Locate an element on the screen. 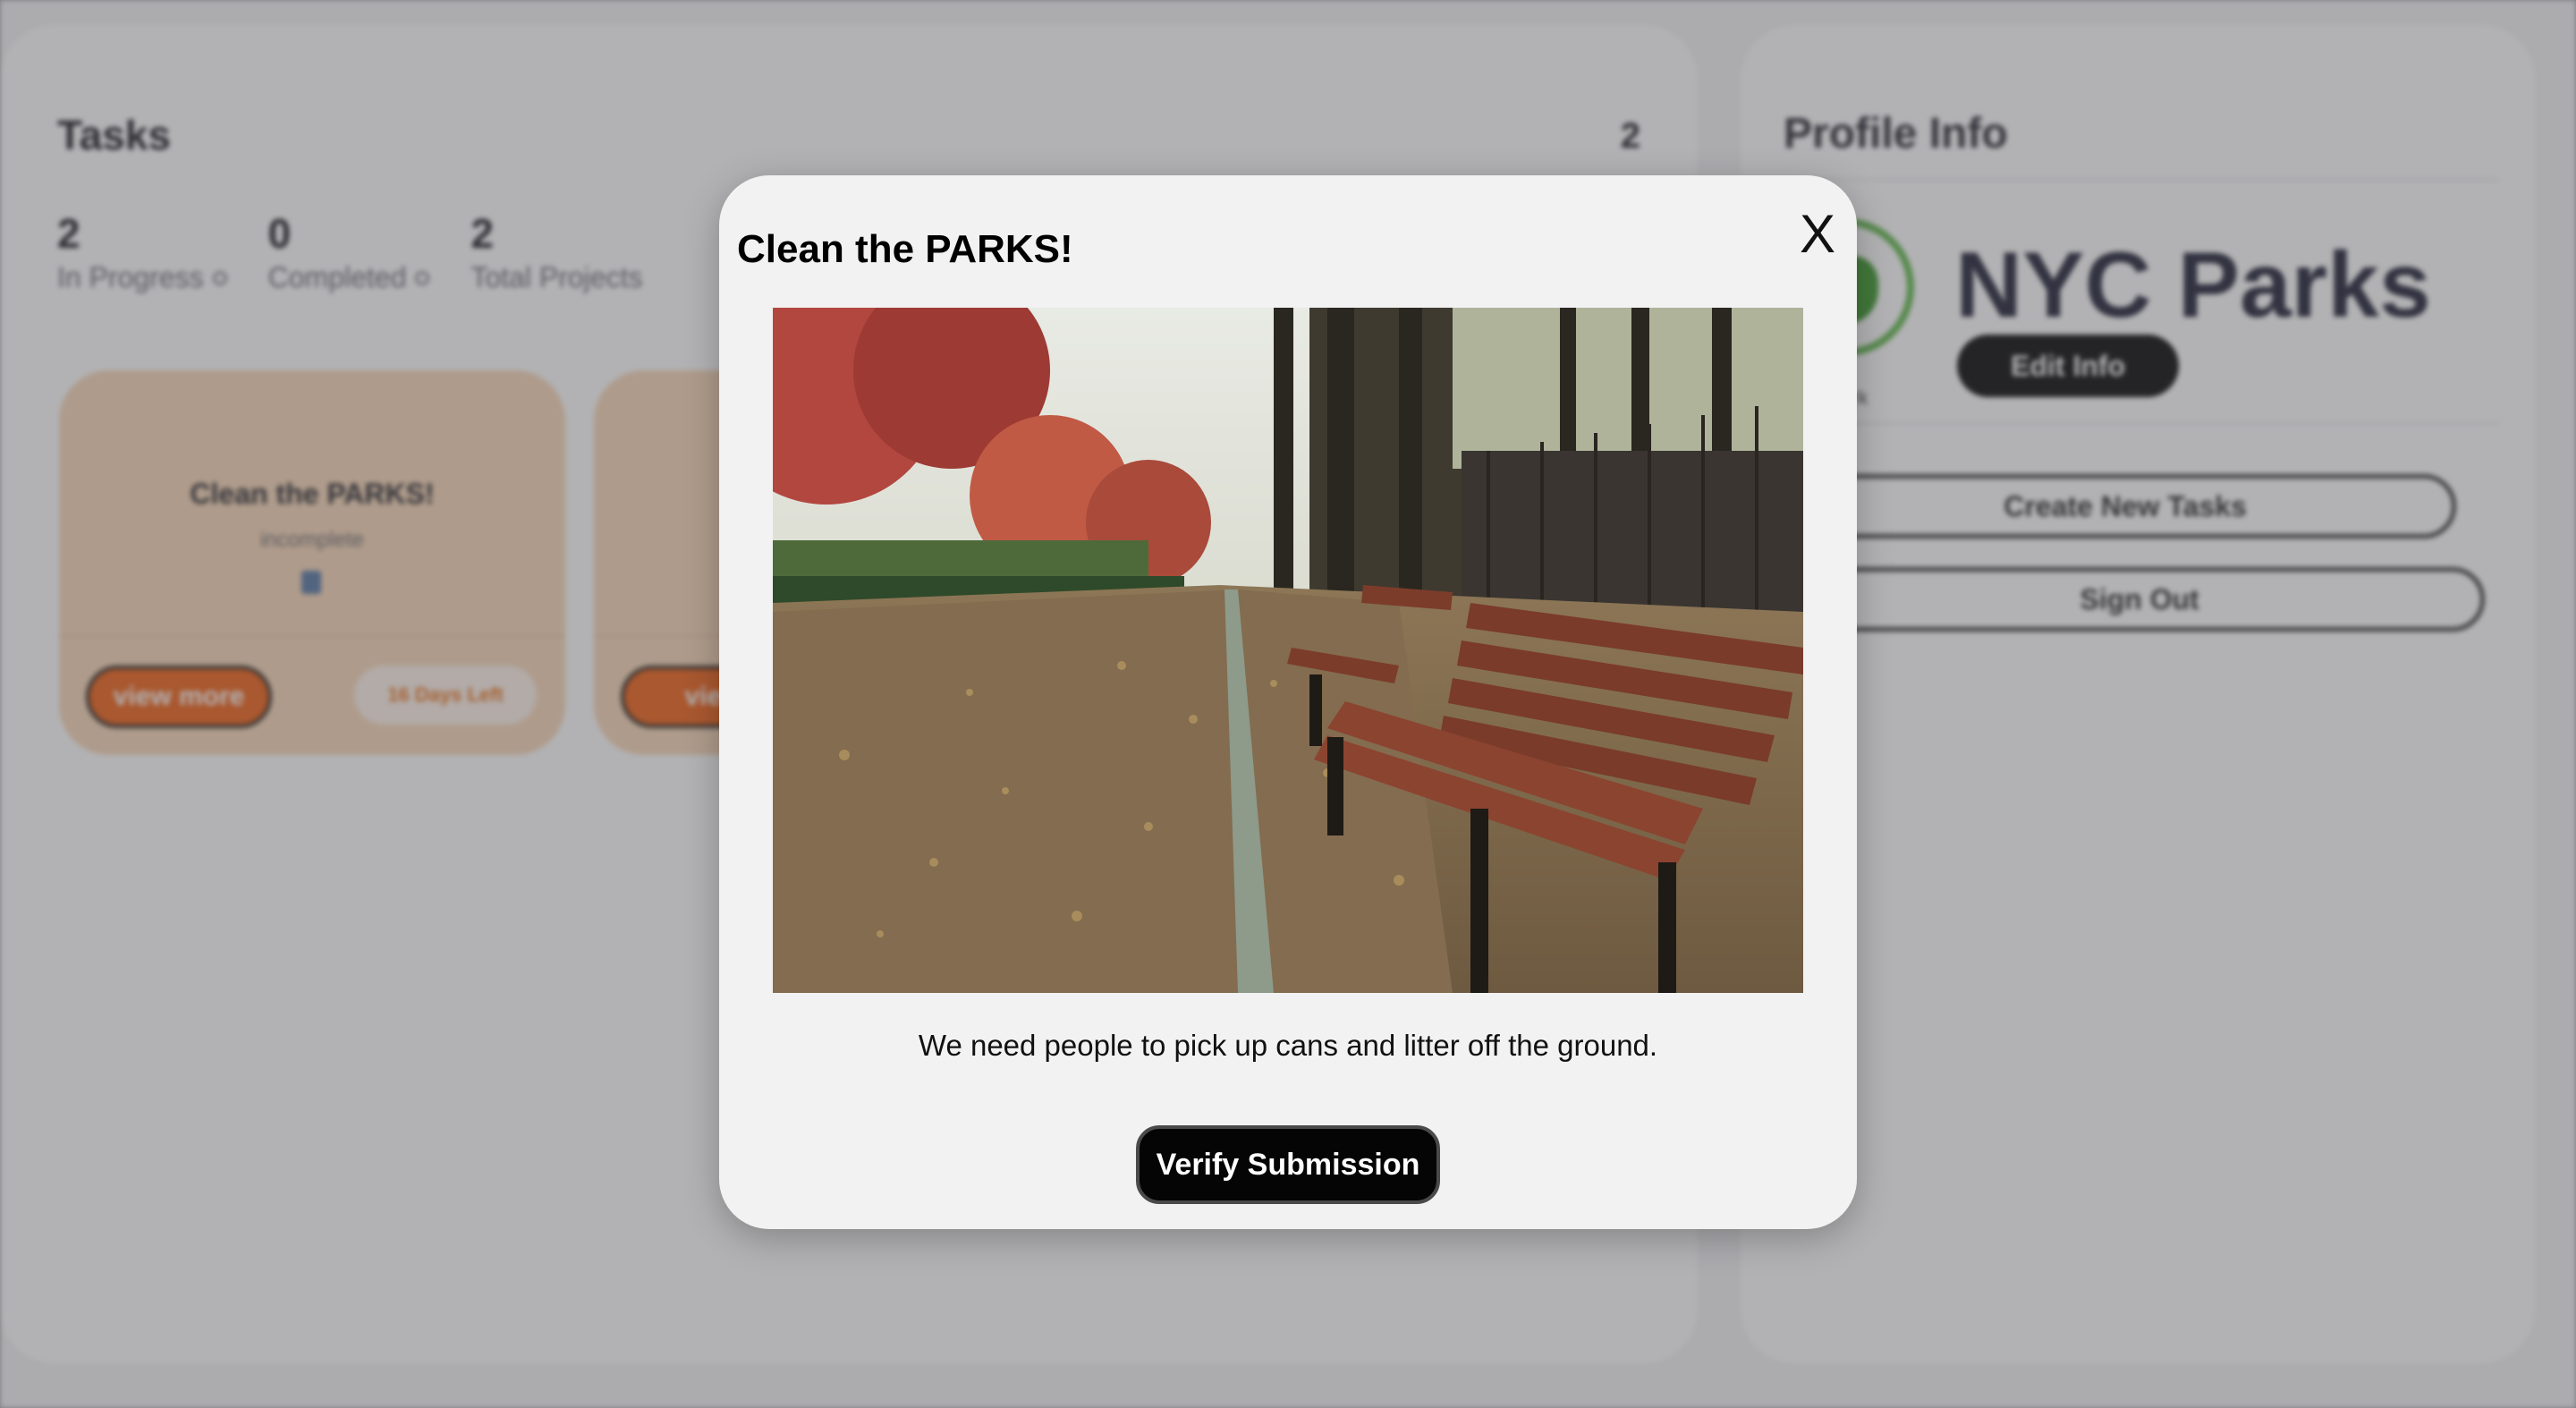 This screenshot has width=2576, height=1408. close-button: X is located at coordinates (1817, 233).